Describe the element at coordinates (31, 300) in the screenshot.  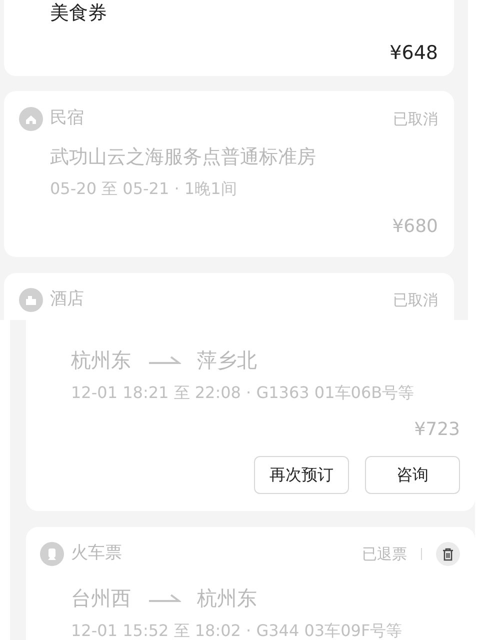
I see `hotel-icon` at that location.